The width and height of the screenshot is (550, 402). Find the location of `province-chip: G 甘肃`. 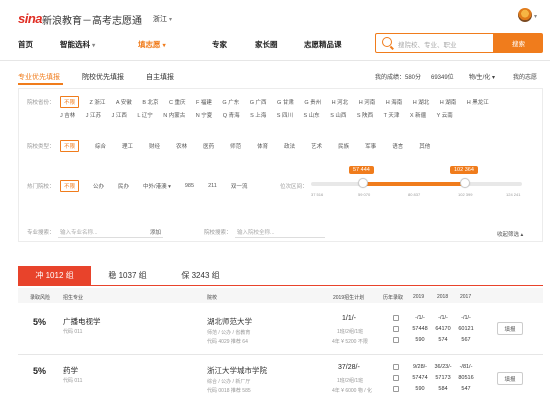

province-chip: G 甘肃 is located at coordinates (285, 102).